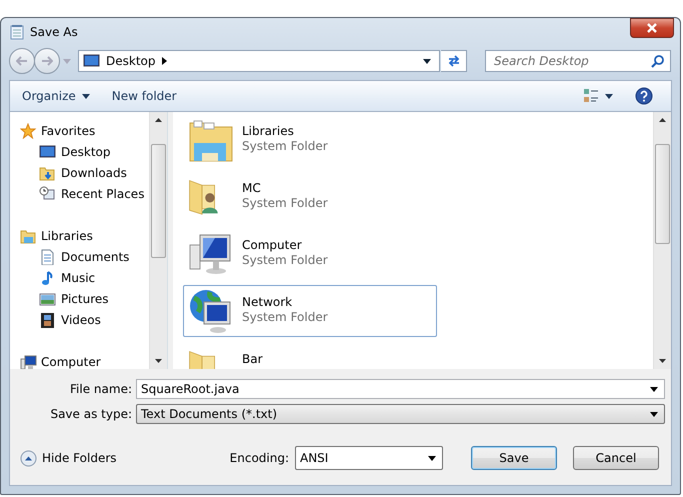 The width and height of the screenshot is (683, 497). I want to click on refresh-button, so click(454, 61).